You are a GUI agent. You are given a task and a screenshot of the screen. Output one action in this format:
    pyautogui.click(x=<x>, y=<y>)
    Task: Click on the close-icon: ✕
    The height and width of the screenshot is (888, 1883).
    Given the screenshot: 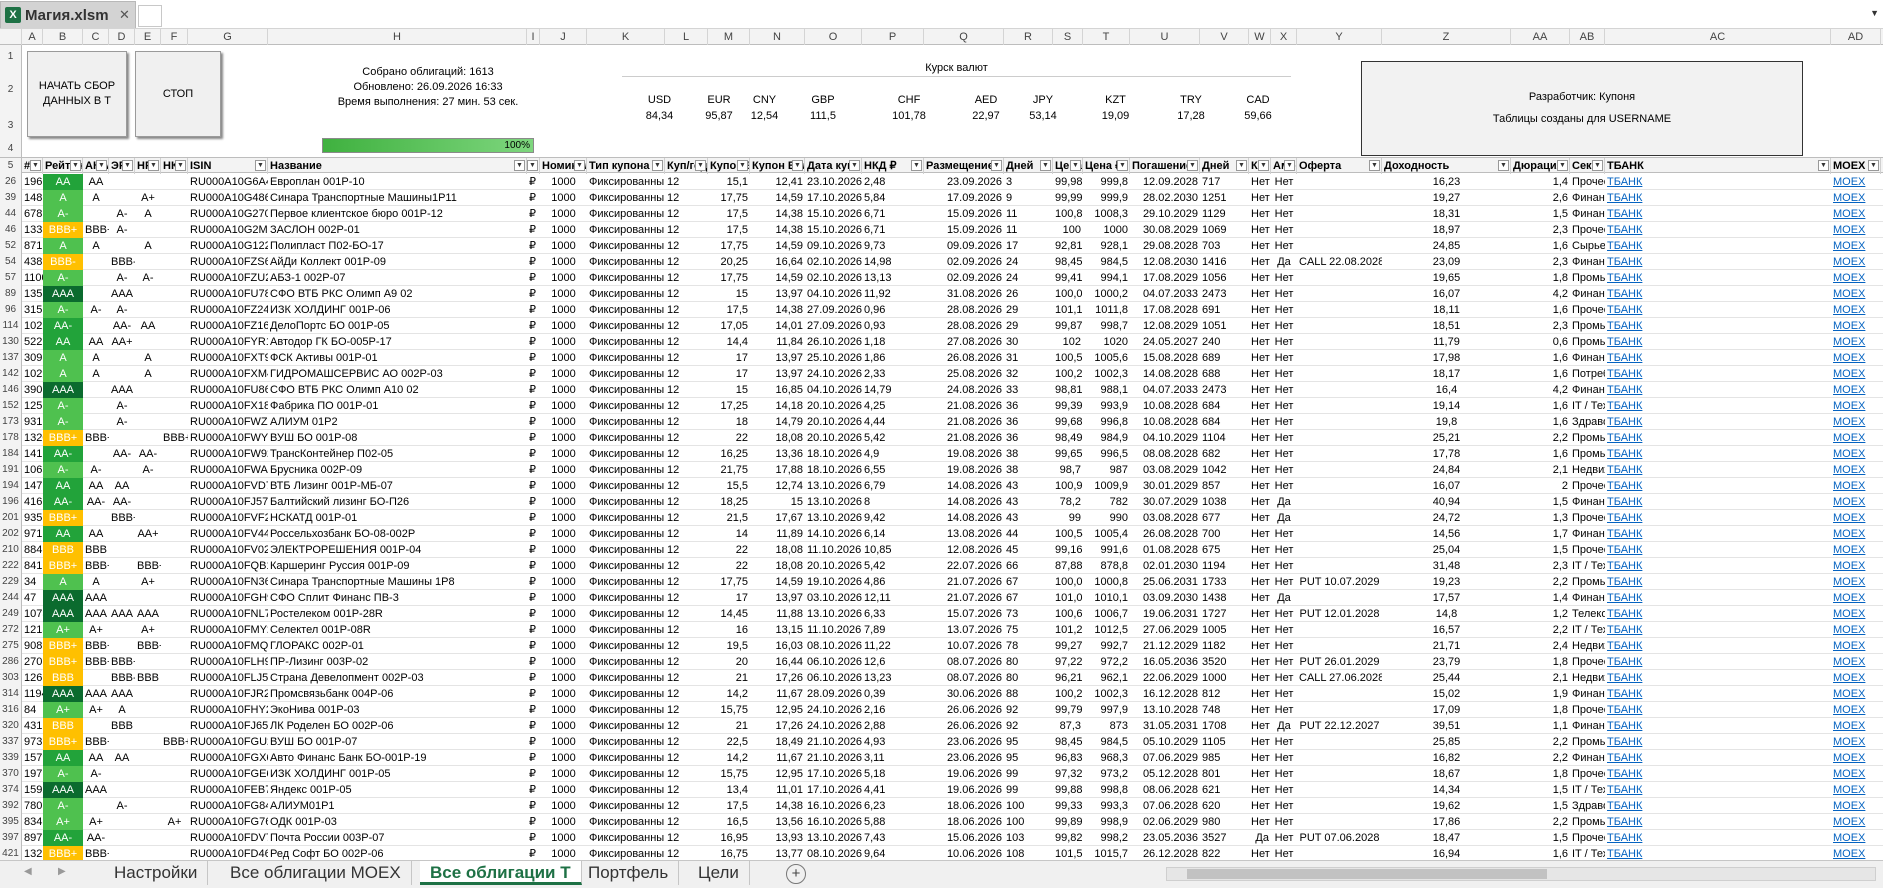 What is the action you would take?
    pyautogui.click(x=124, y=15)
    